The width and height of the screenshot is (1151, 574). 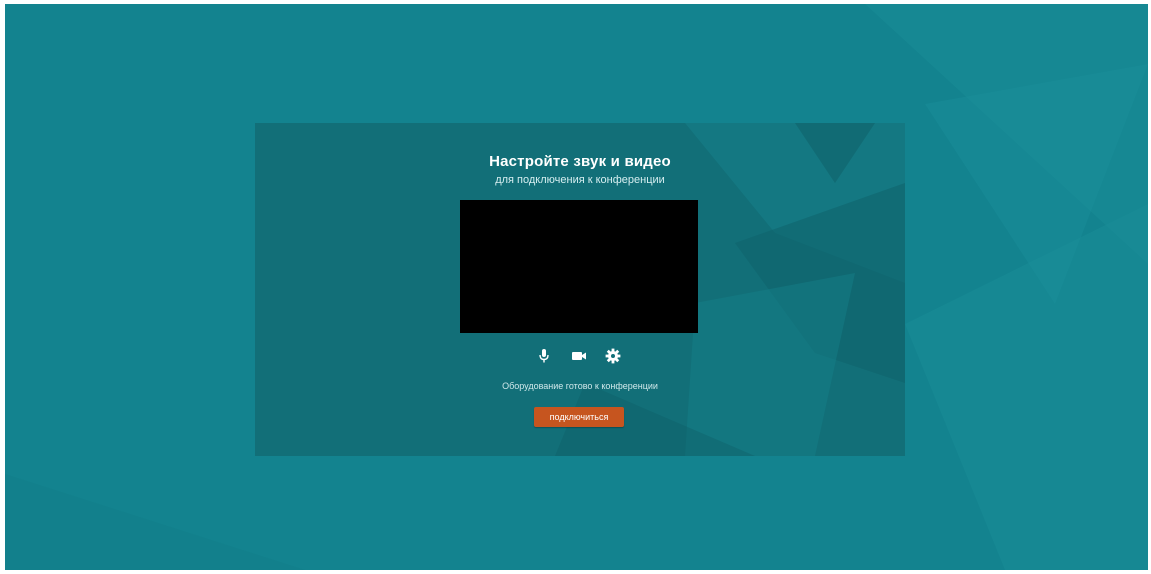 What do you see at coordinates (580, 386) in the screenshot?
I see `status-text: Оборудование готово к конференции` at bounding box center [580, 386].